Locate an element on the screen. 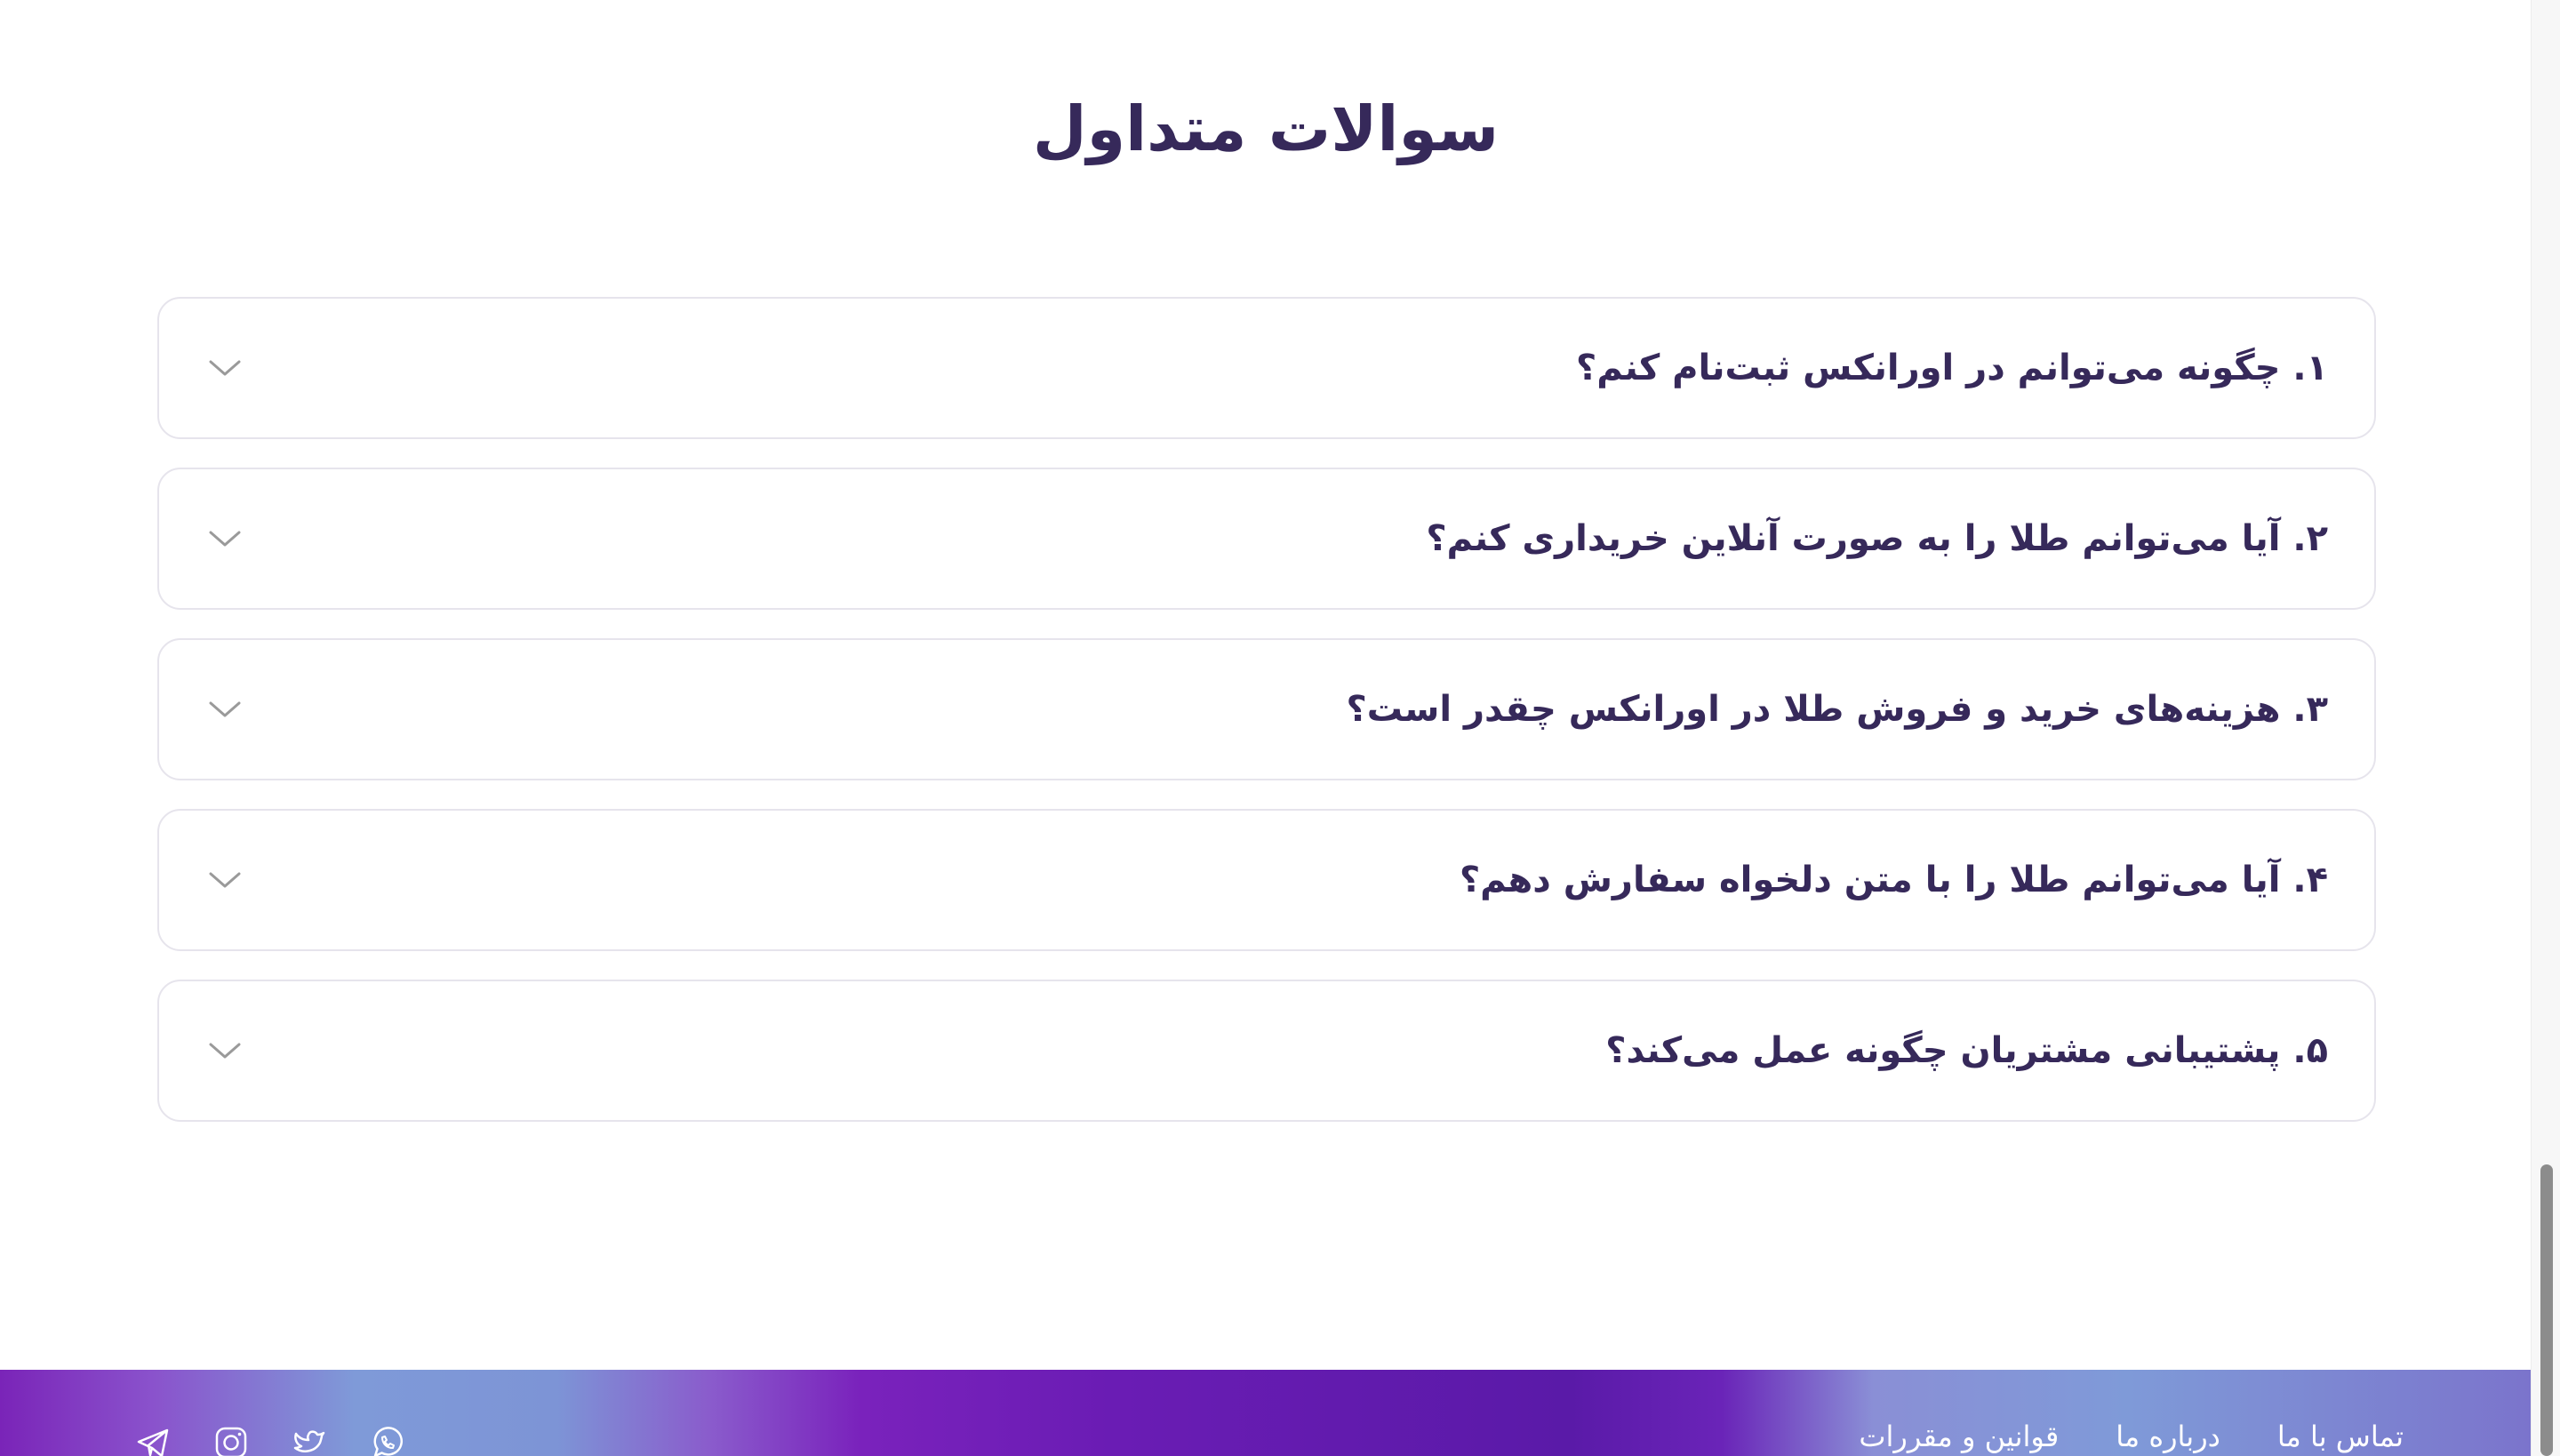  telegram-icon is located at coordinates (152, 1439).